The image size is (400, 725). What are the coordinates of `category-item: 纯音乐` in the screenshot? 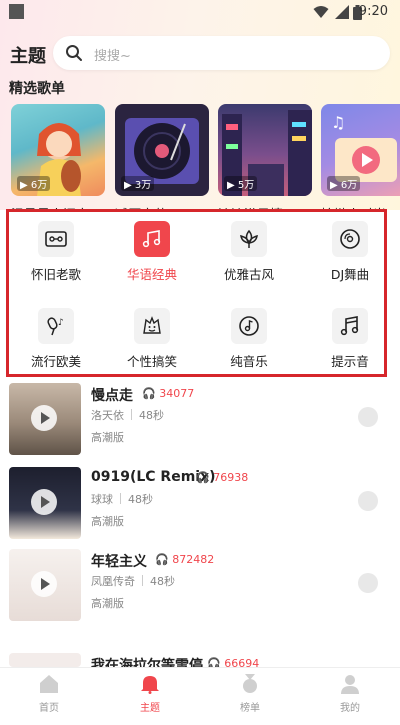 It's located at (249, 339).